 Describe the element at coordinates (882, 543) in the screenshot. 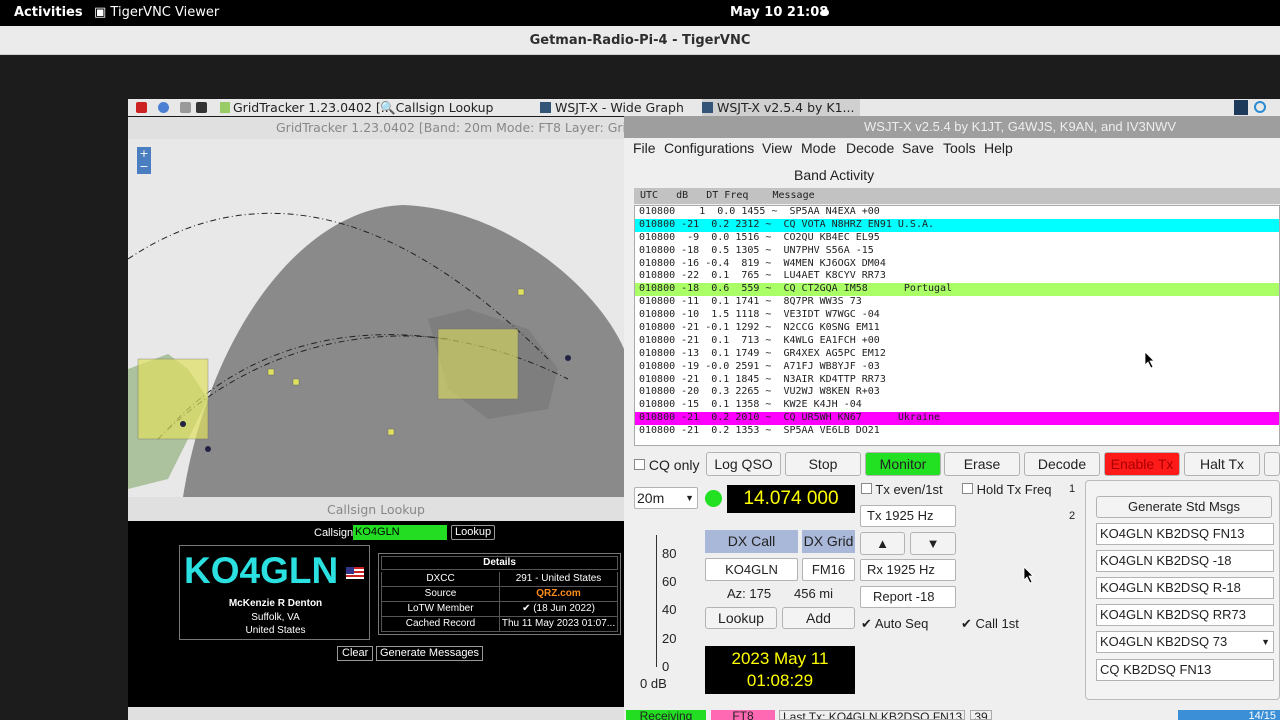

I see `tx-to-rx-up-button: ▲` at that location.